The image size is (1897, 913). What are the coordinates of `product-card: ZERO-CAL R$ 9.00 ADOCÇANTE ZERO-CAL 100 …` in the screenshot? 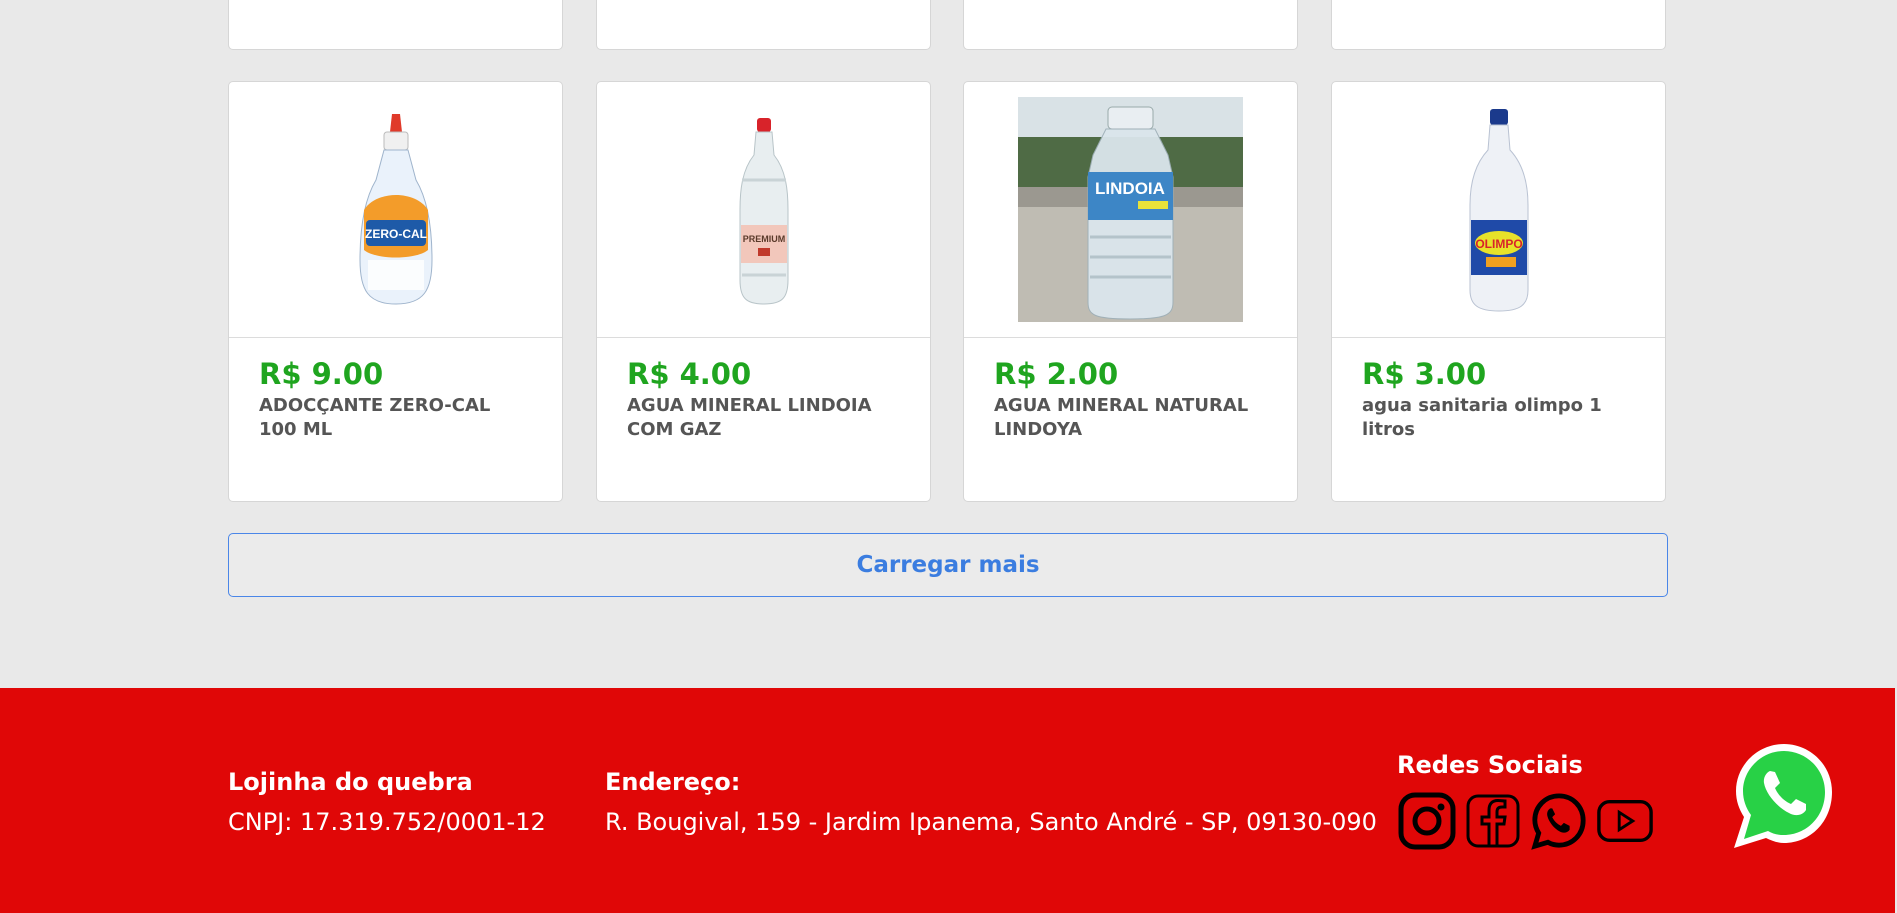 It's located at (395, 291).